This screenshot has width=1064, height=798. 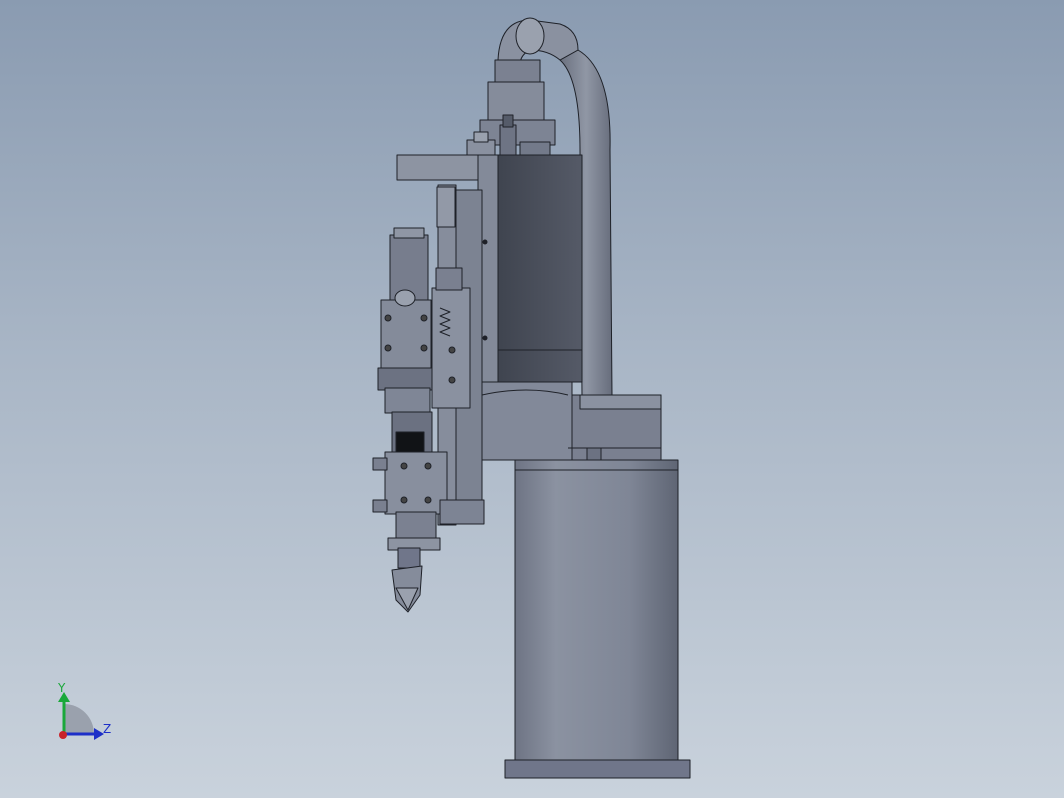 I want to click on motor-block, so click(x=539, y=268).